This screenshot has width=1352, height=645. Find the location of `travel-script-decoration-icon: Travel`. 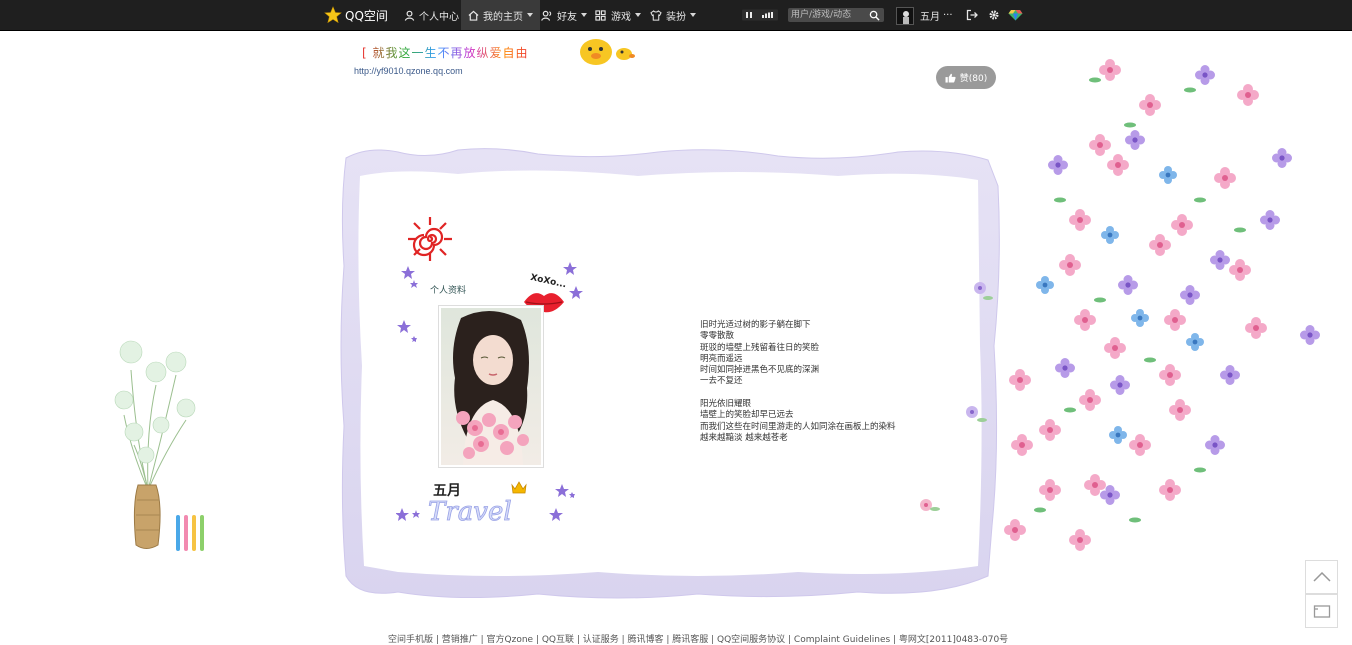

travel-script-decoration-icon: Travel is located at coordinates (470, 512).